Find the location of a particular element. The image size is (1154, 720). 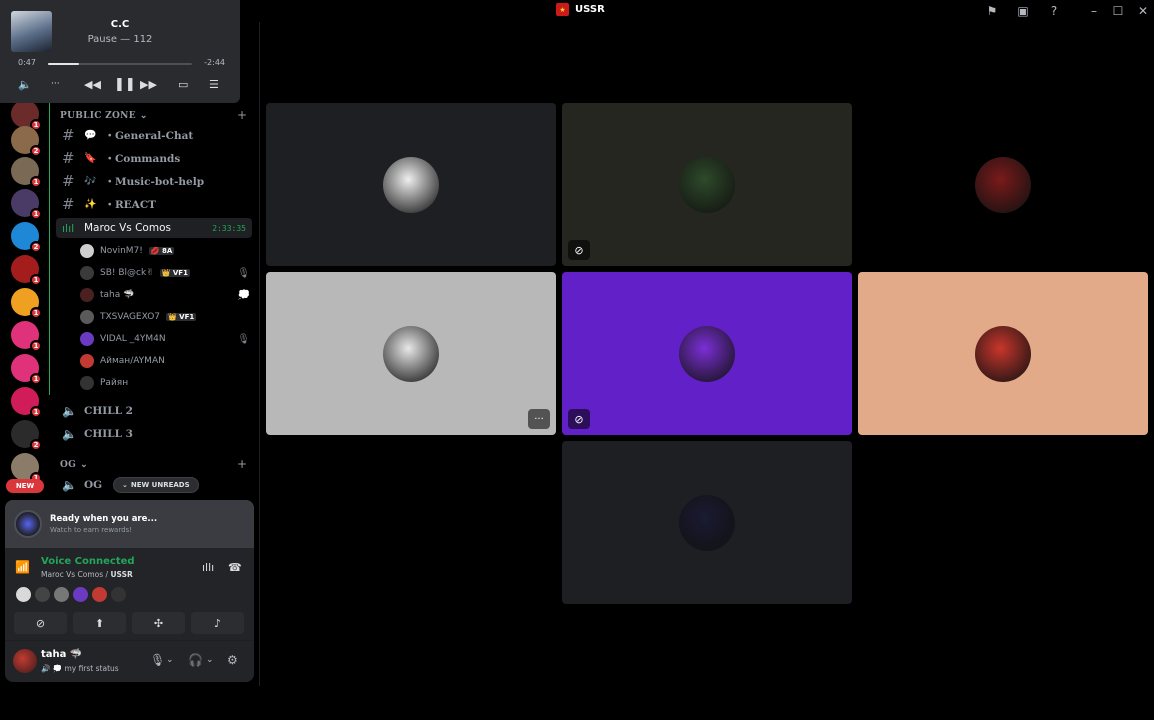

text-channel: # 💬 ・General-Chat is located at coordinates (154, 135).